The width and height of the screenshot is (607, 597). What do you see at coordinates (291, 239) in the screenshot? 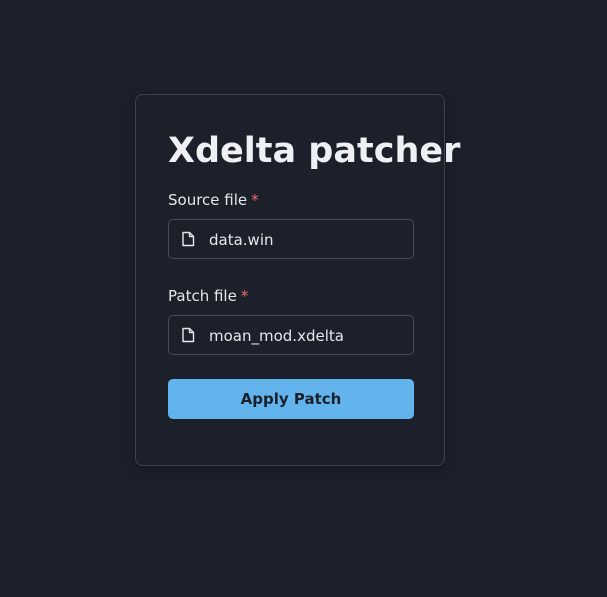
I see `source-file-input: data.win` at bounding box center [291, 239].